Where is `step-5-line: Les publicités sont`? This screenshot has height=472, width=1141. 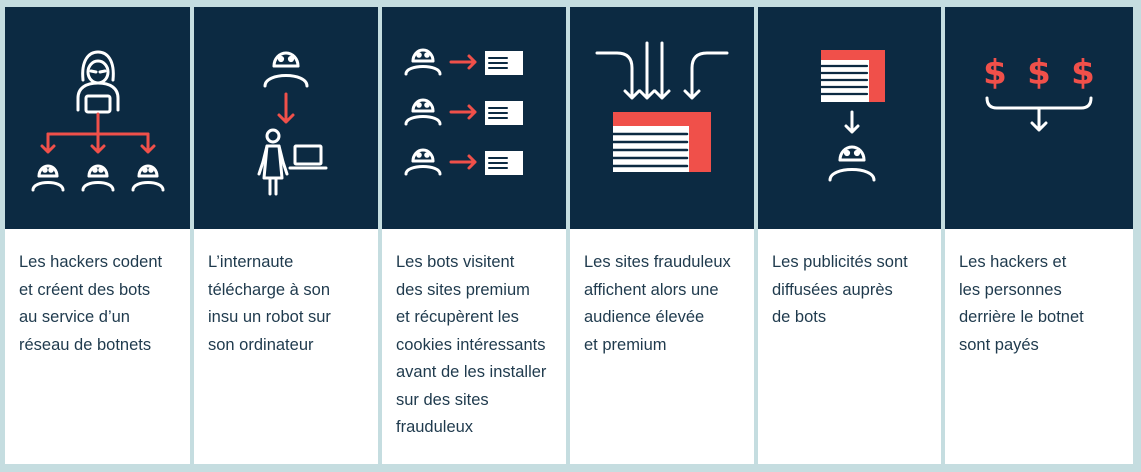
step-5-line: Les publicités sont is located at coordinates (840, 262).